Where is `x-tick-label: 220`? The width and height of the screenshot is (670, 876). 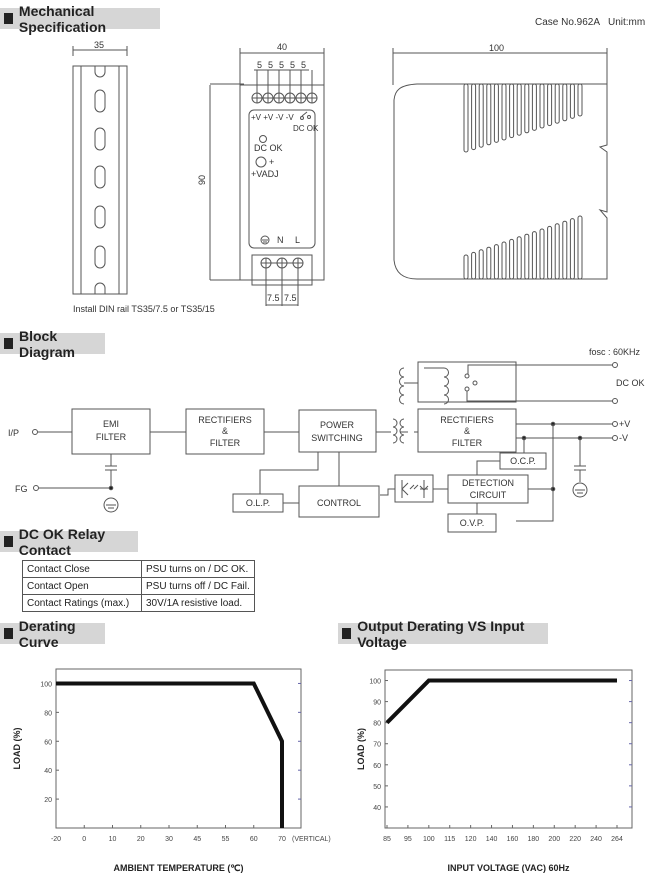
x-tick-label: 220 is located at coordinates (575, 839).